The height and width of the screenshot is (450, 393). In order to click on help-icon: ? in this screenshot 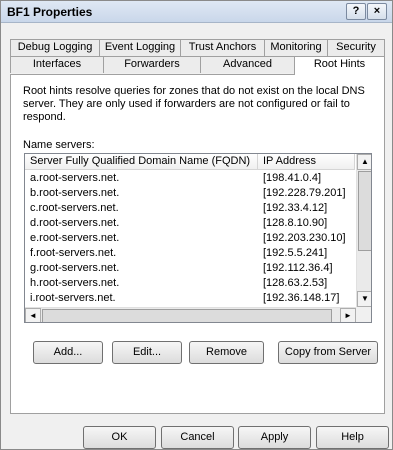, I will do `click(356, 11)`.